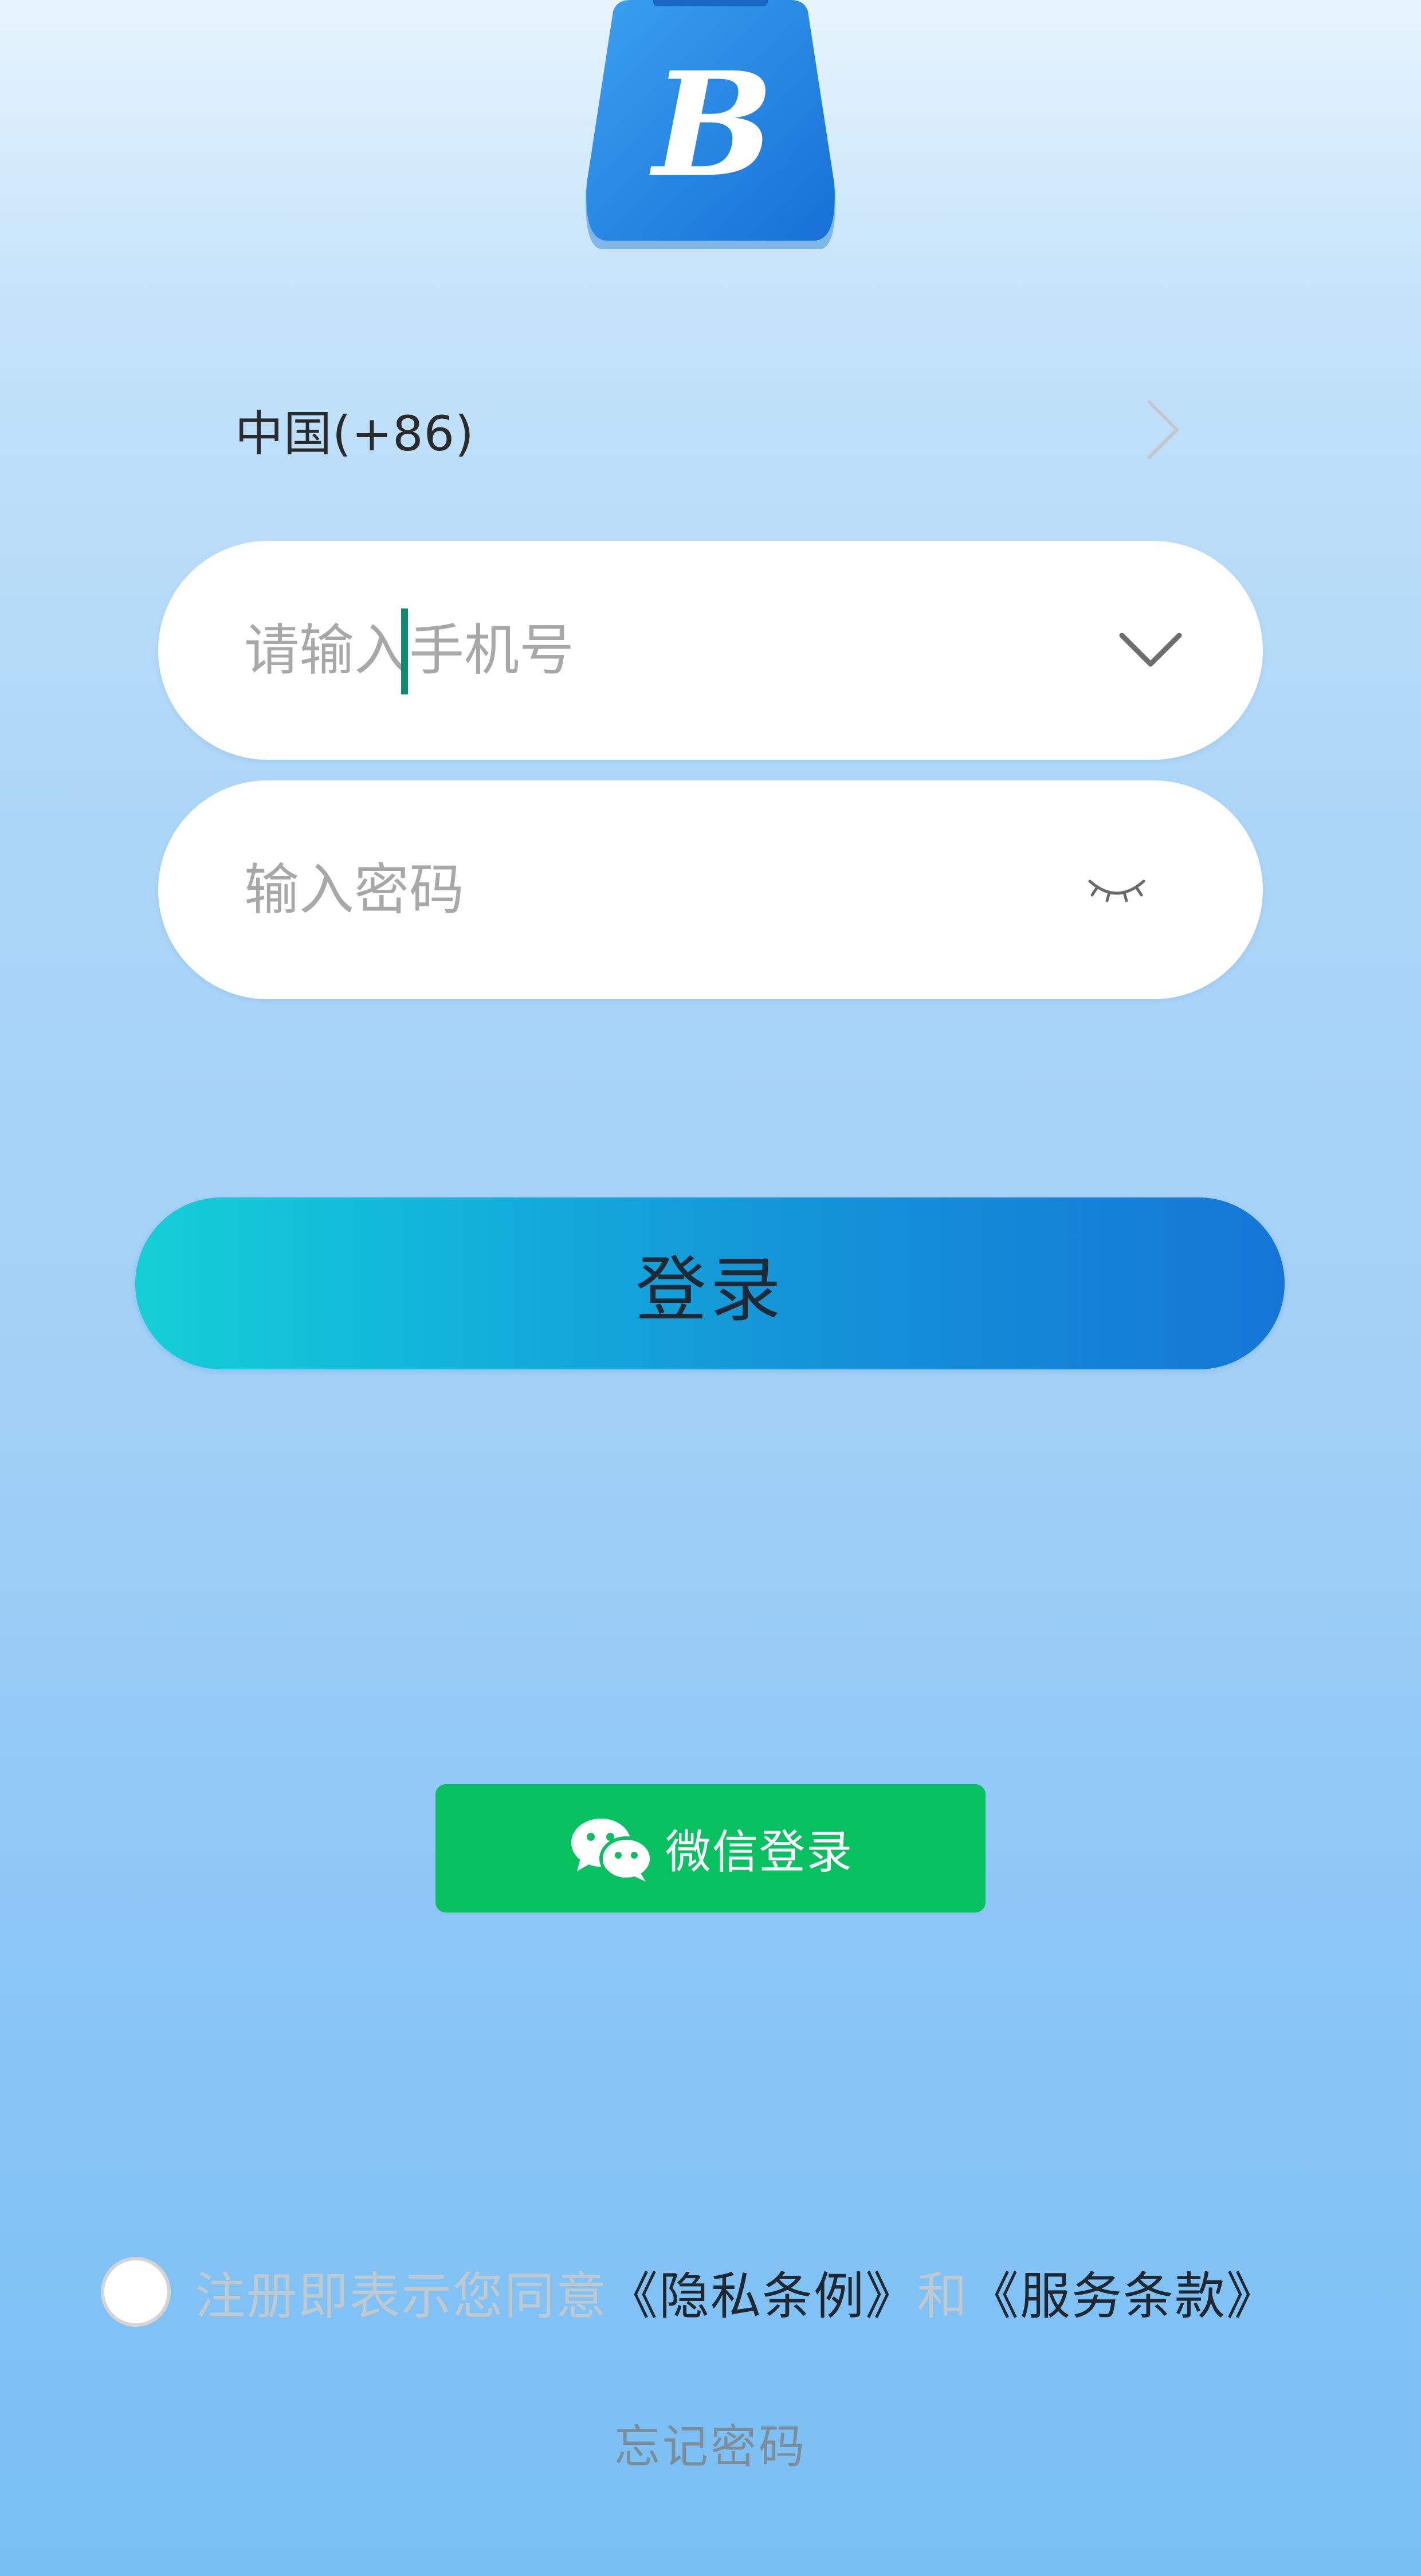  I want to click on password-field, so click(710, 890).